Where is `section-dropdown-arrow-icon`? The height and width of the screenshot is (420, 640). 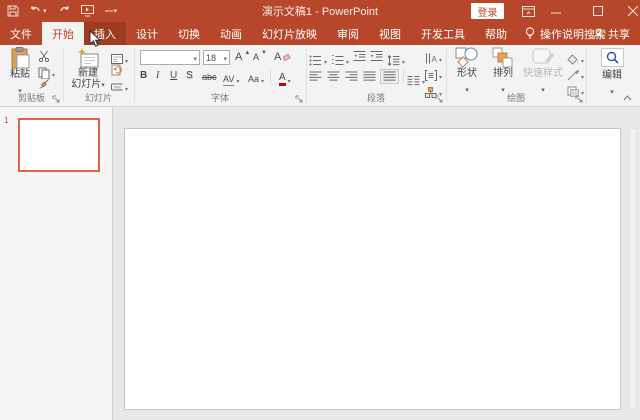
section-dropdown-arrow-icon is located at coordinates (126, 87).